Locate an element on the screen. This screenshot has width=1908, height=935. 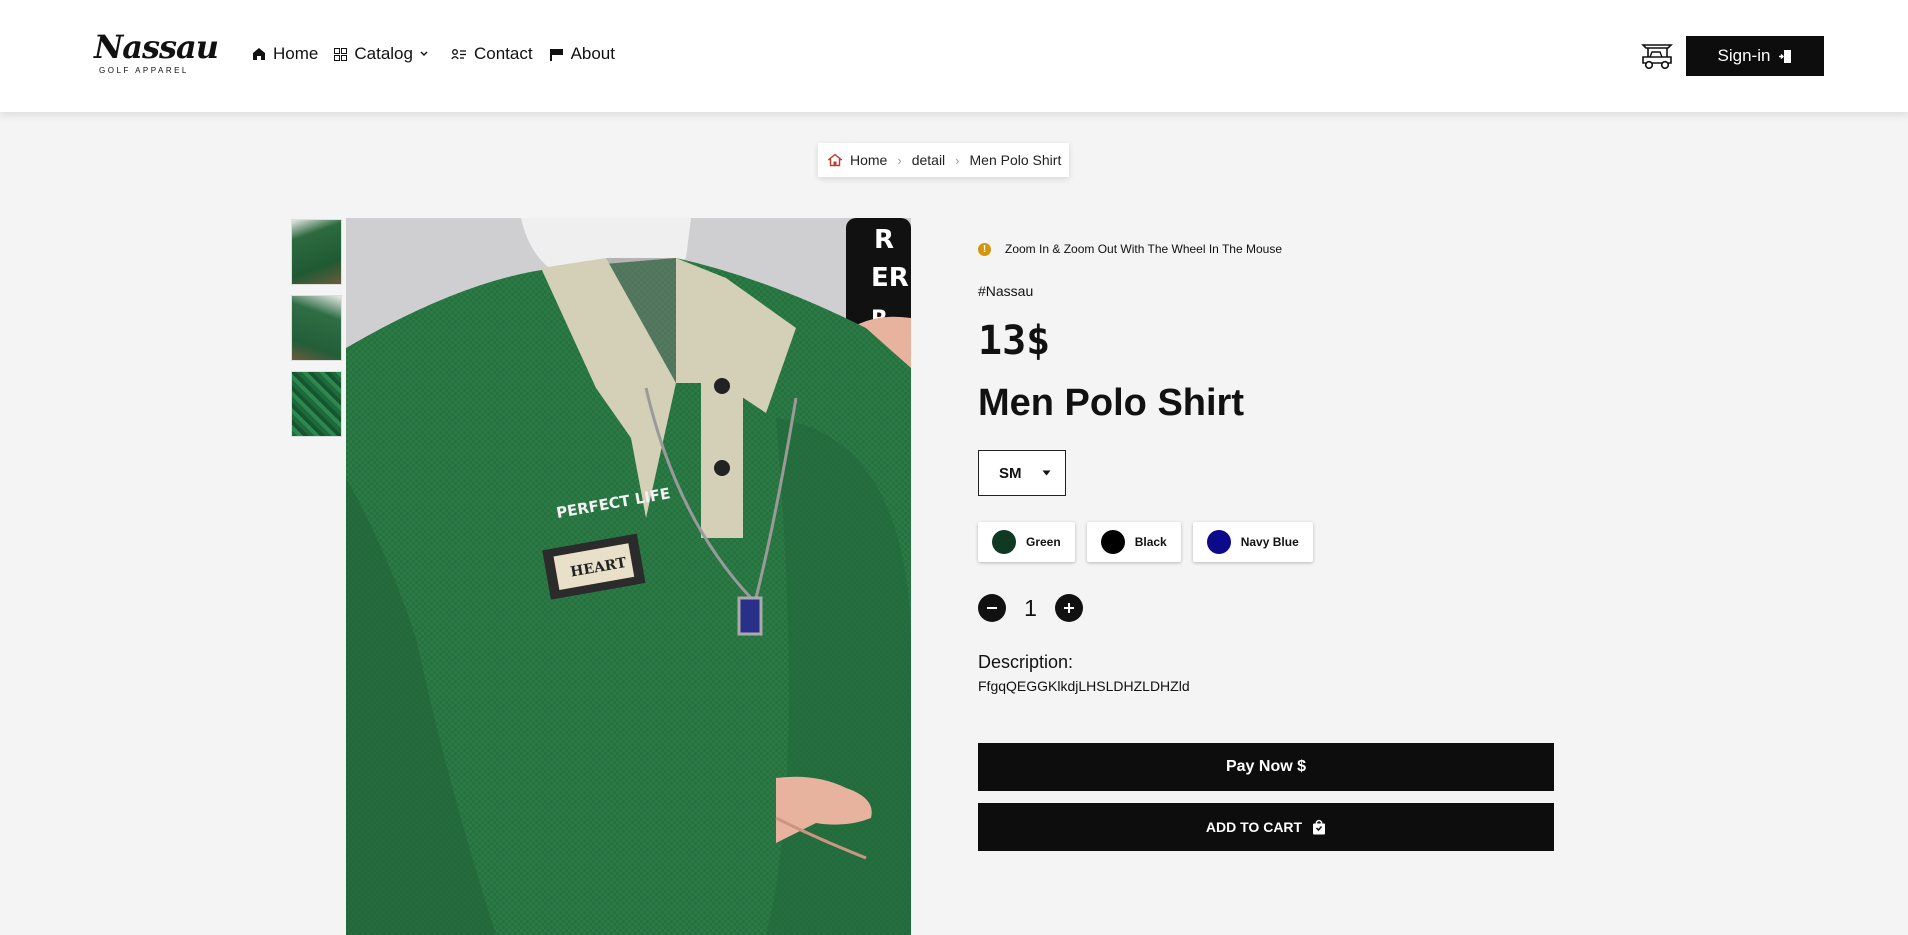
product-title: Men Polo Shirt is located at coordinates (1111, 403).